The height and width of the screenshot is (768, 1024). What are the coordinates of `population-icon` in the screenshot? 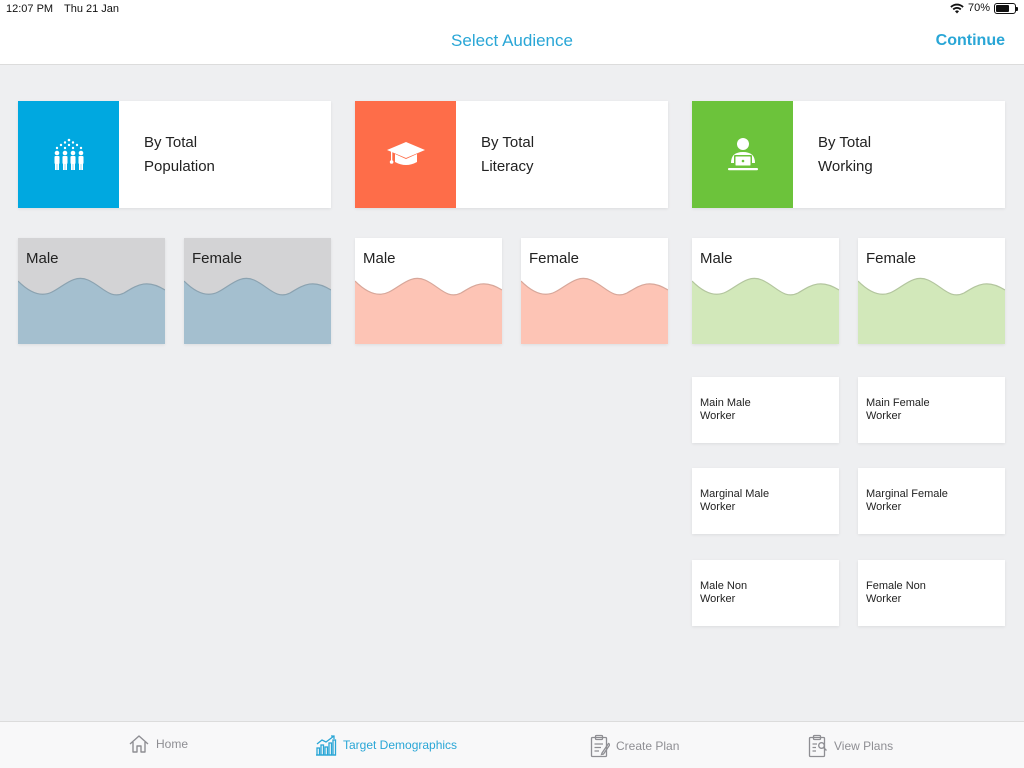 It's located at (68, 154).